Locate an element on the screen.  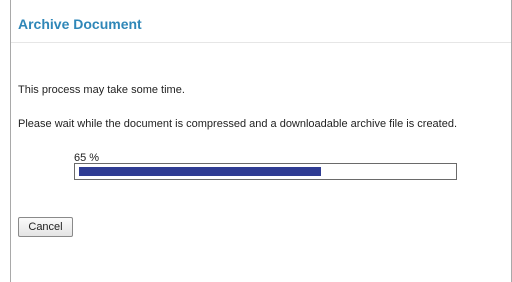
title-divider is located at coordinates (261, 42).